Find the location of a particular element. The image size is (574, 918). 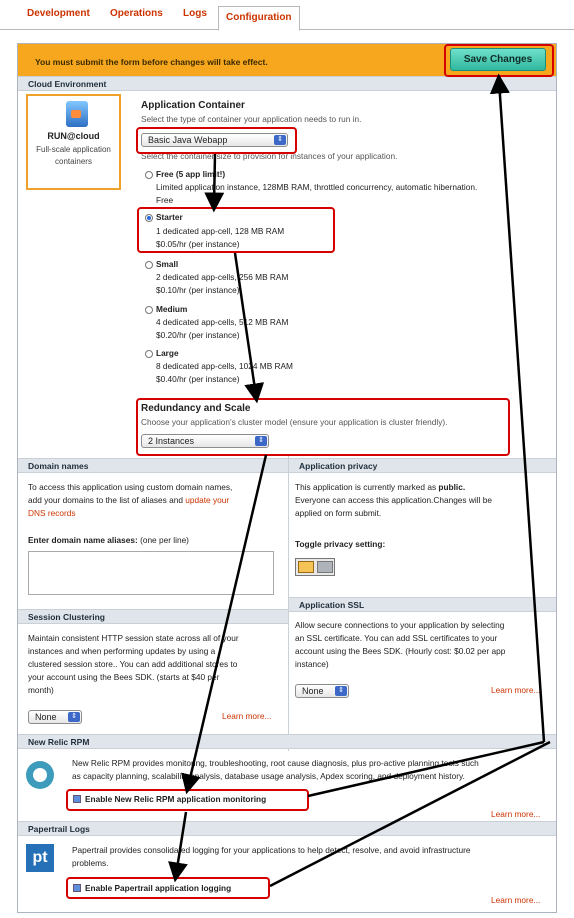

tab-logs: Logs is located at coordinates (195, 13).